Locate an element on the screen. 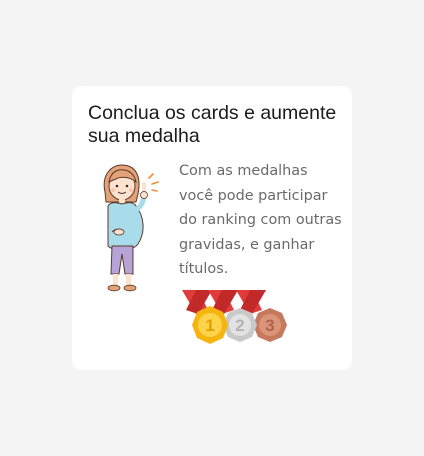 The height and width of the screenshot is (456, 424). medals-group: 3 2 1 is located at coordinates (234, 317).